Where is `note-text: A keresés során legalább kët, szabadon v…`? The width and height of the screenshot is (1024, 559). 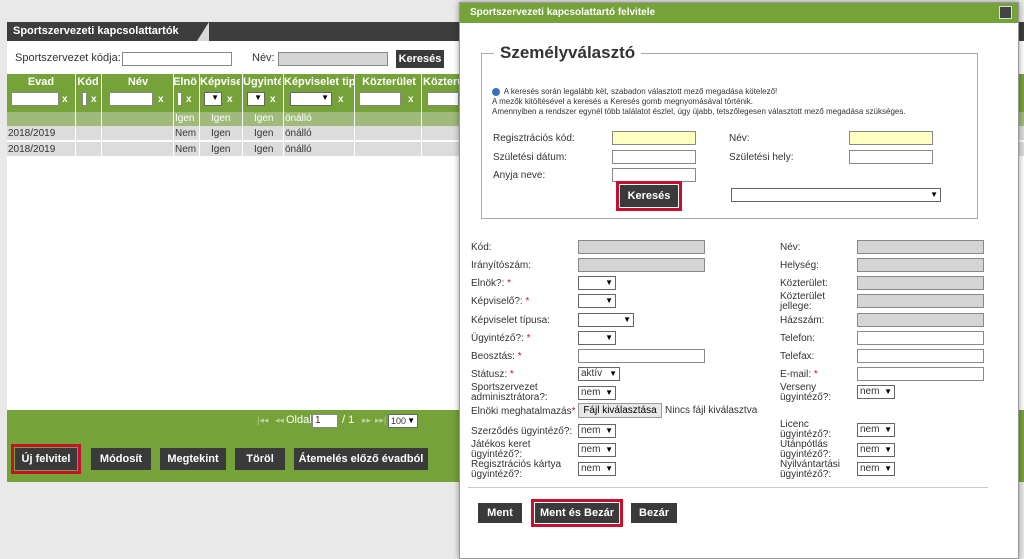 note-text: A keresés során legalább kët, szabadon v… is located at coordinates (640, 91).